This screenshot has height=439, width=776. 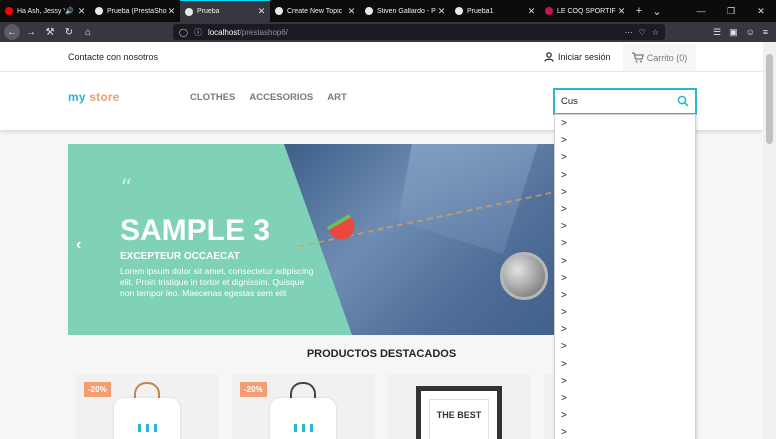 I want to click on tab-list-icon: ⌄, so click(x=657, y=11).